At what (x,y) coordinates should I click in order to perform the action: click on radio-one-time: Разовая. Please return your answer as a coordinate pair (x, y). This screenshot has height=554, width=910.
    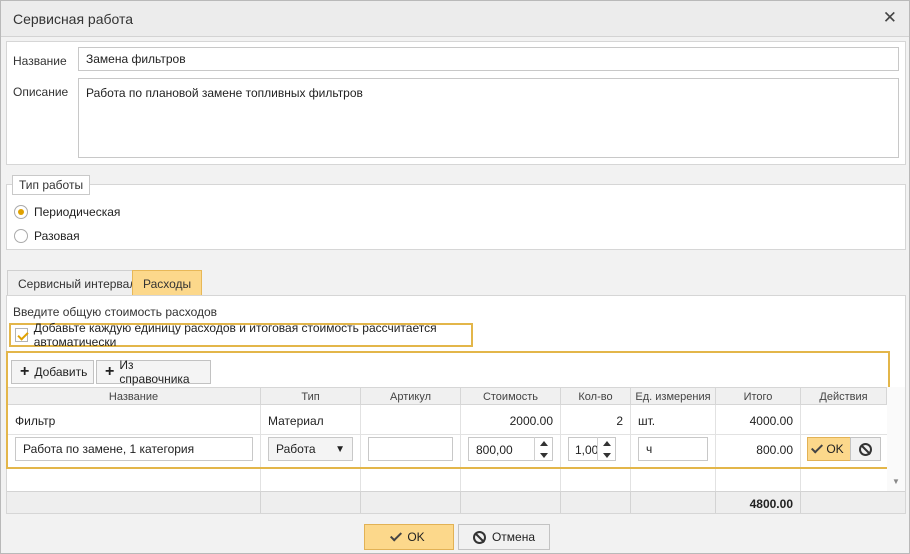
    Looking at the image, I should click on (47, 236).